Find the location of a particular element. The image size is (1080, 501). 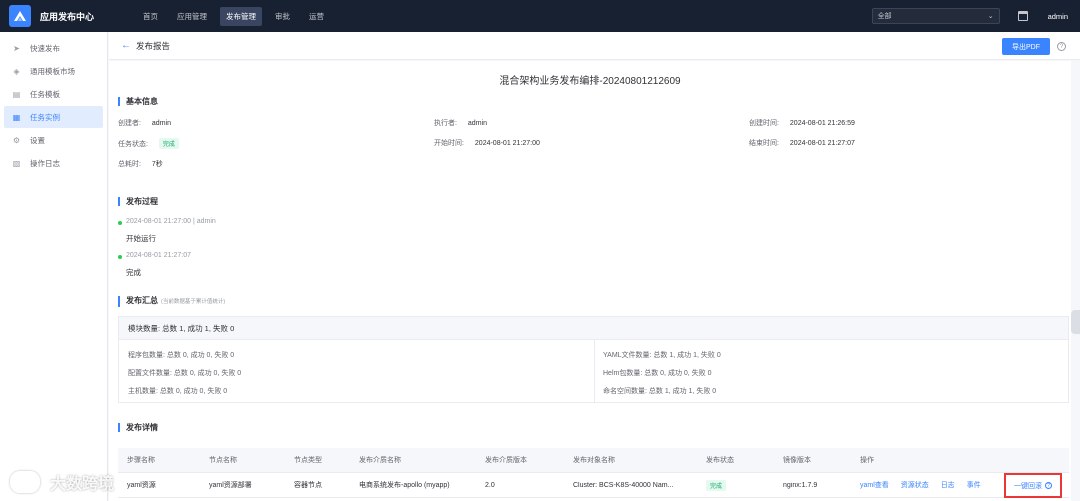

end-time-field: 结束时间: 2024-08-01 21:27:07 is located at coordinates (802, 143).